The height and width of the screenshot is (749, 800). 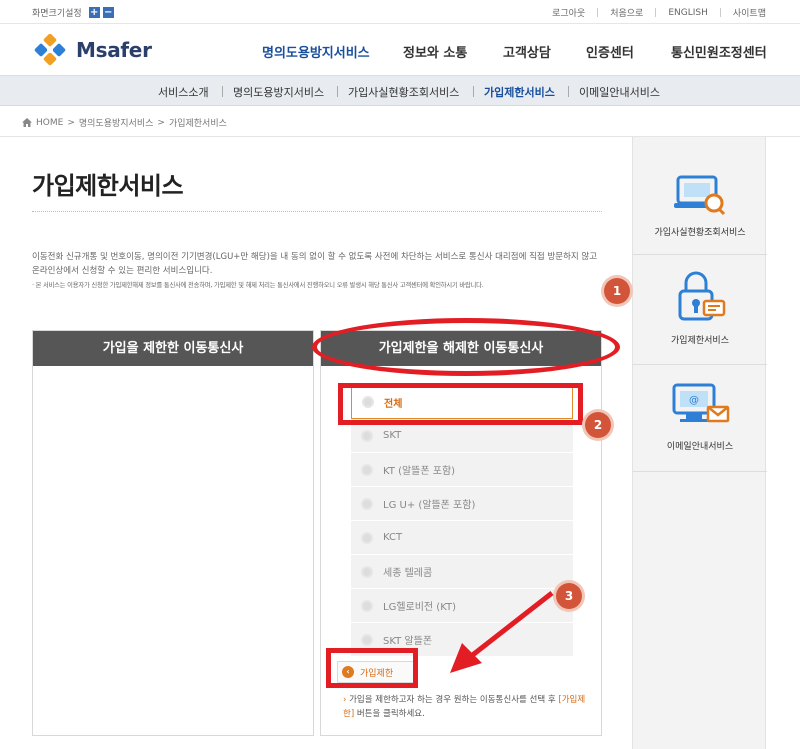 What do you see at coordinates (700, 341) in the screenshot?
I see `sidebar-item-label: 가입제한서비스` at bounding box center [700, 341].